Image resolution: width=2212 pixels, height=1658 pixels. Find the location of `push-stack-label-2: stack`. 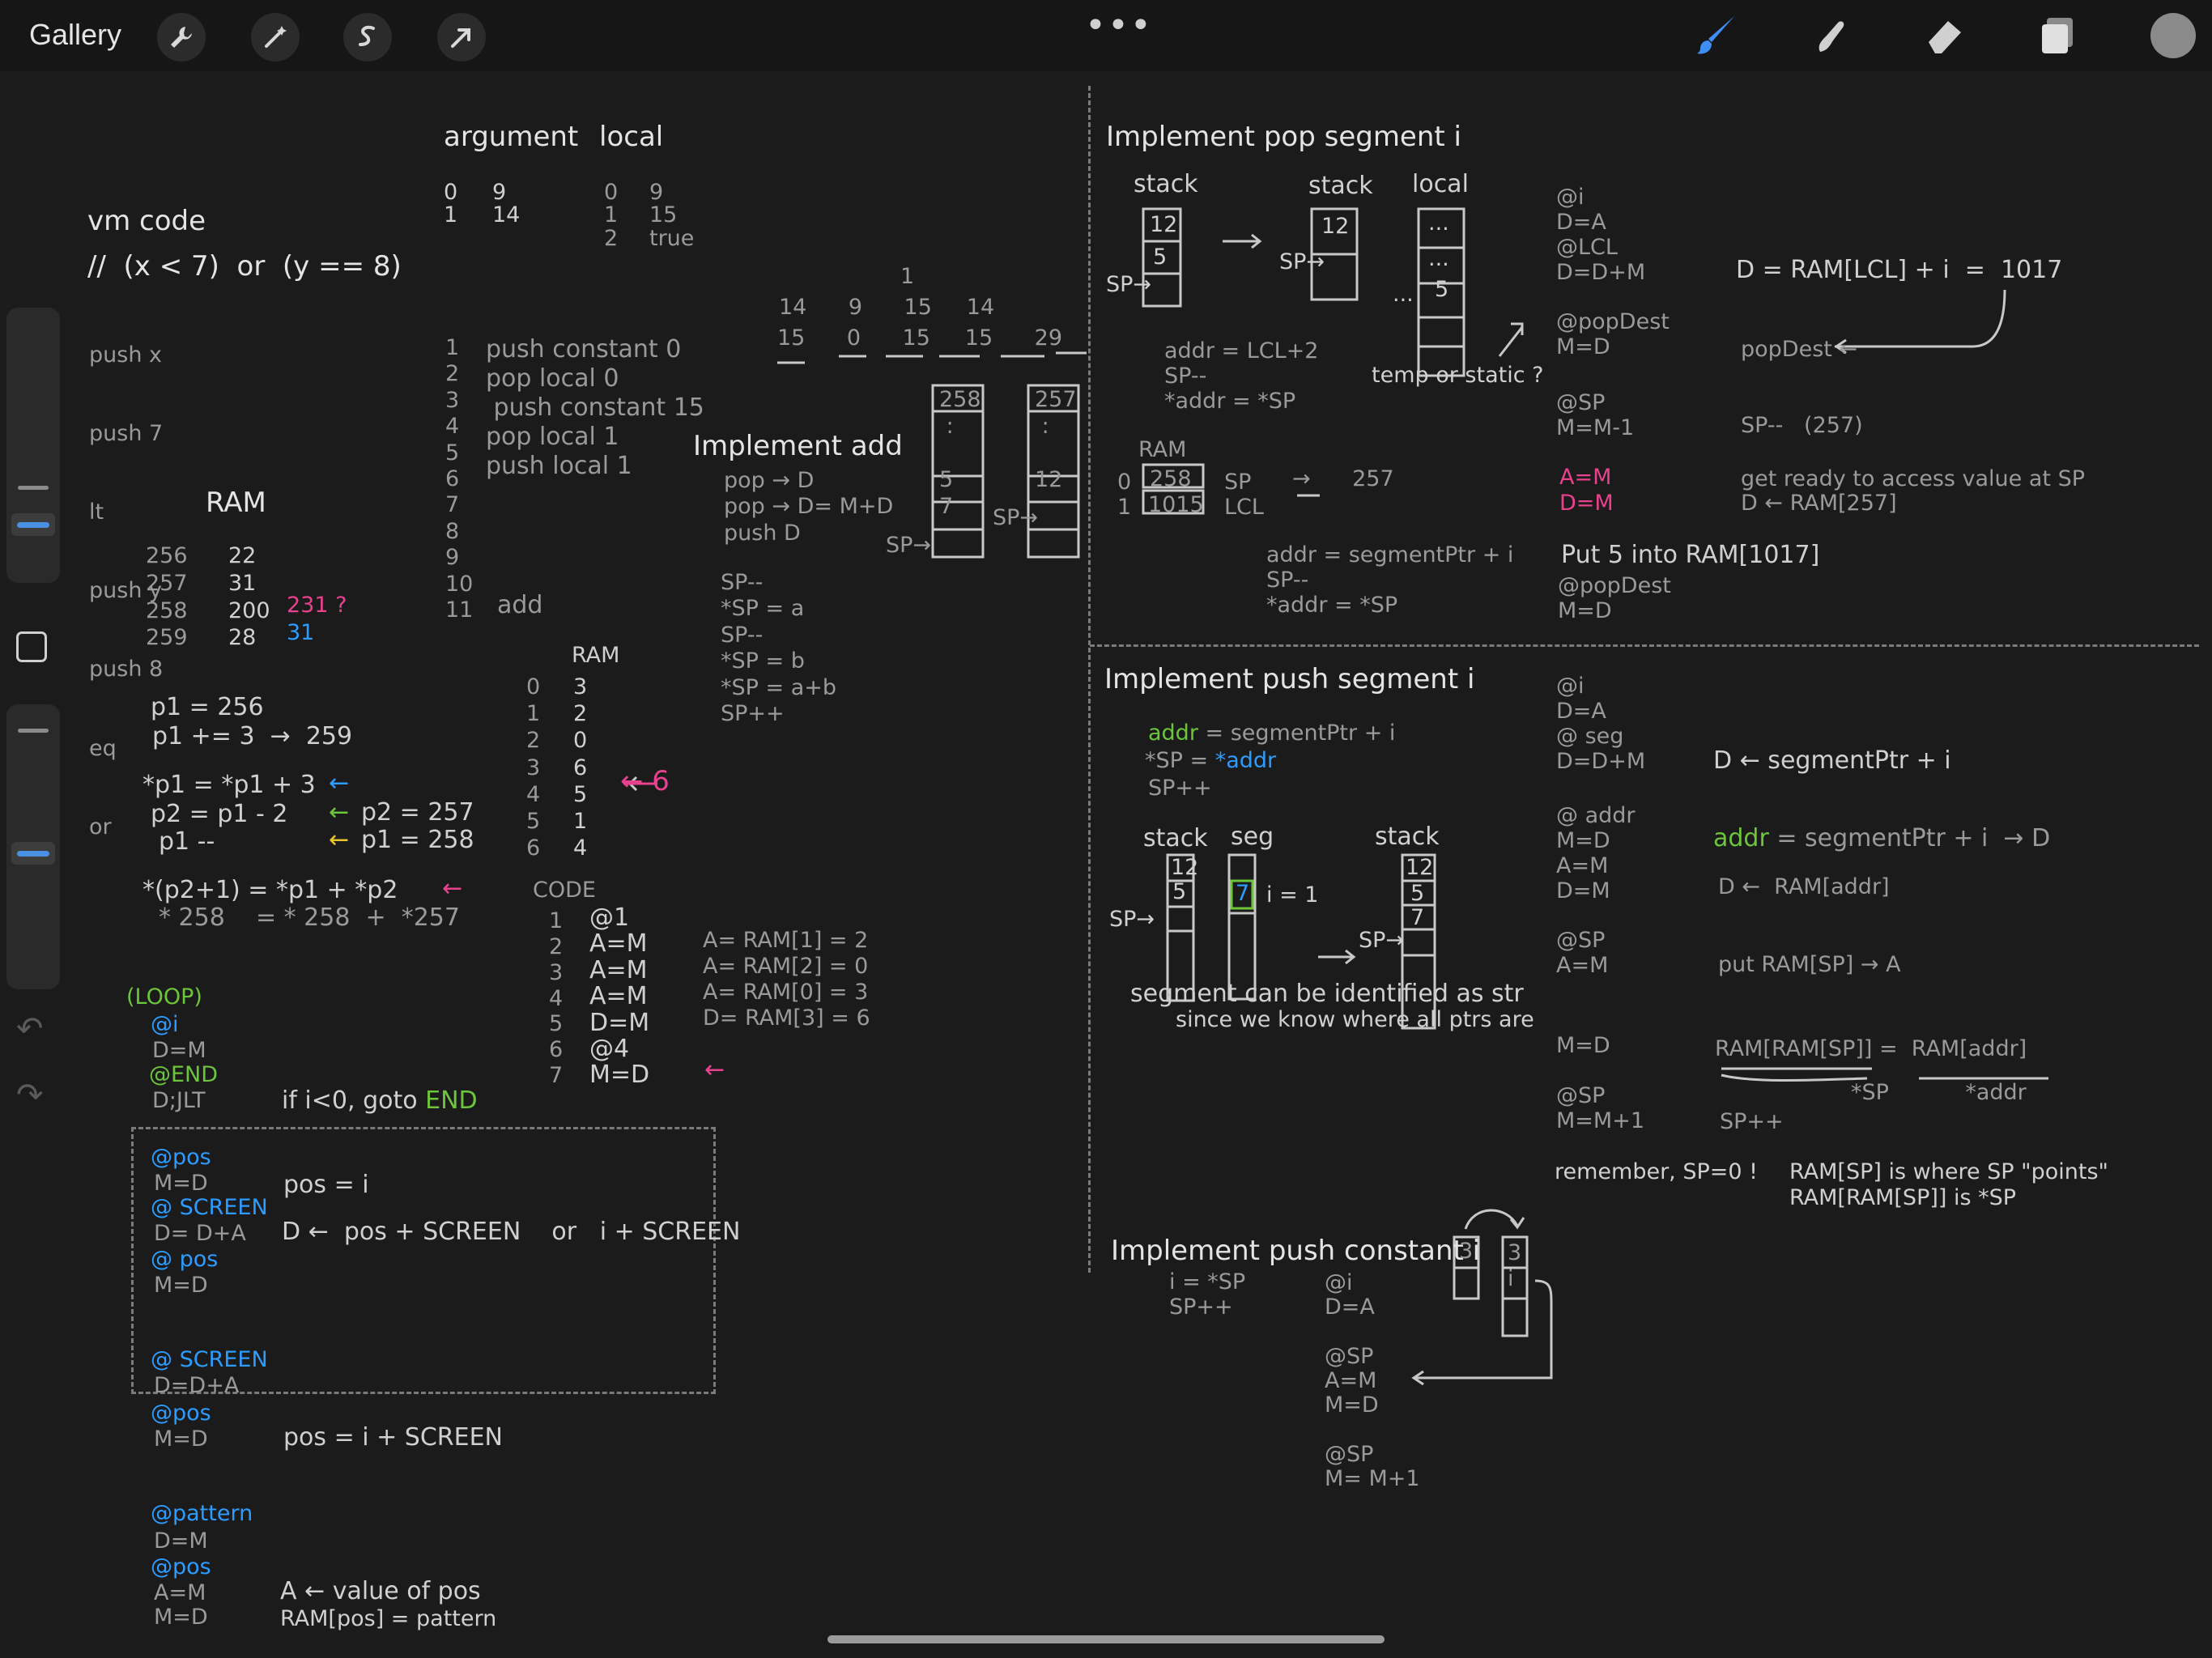

push-stack-label-2: stack is located at coordinates (1407, 837).